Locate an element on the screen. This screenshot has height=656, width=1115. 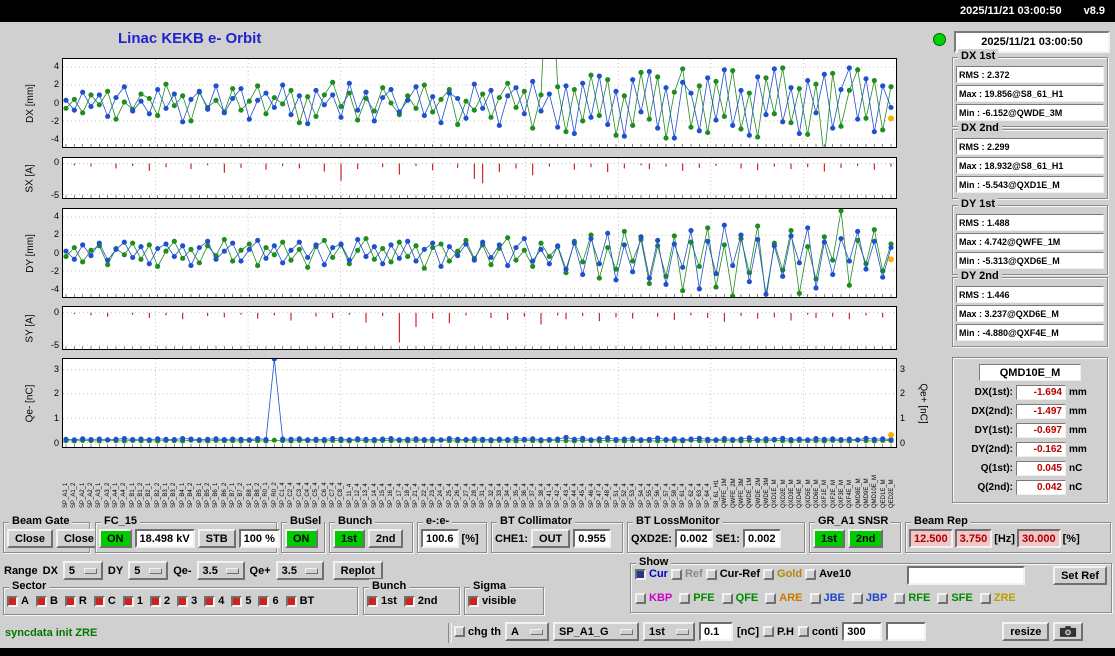
show-option-ref: Ref is located at coordinates (686, 574).